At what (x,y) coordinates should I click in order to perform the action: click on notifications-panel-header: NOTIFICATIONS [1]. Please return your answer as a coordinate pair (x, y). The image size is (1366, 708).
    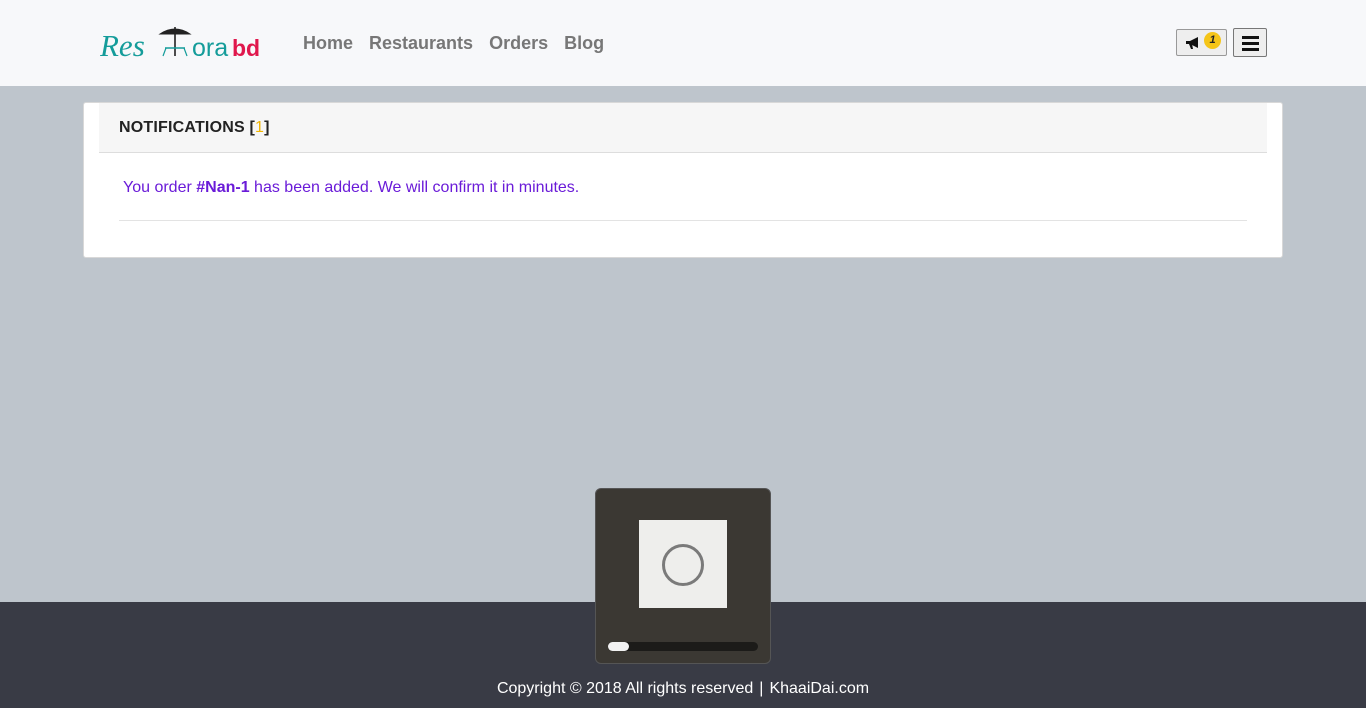
    Looking at the image, I should click on (683, 128).